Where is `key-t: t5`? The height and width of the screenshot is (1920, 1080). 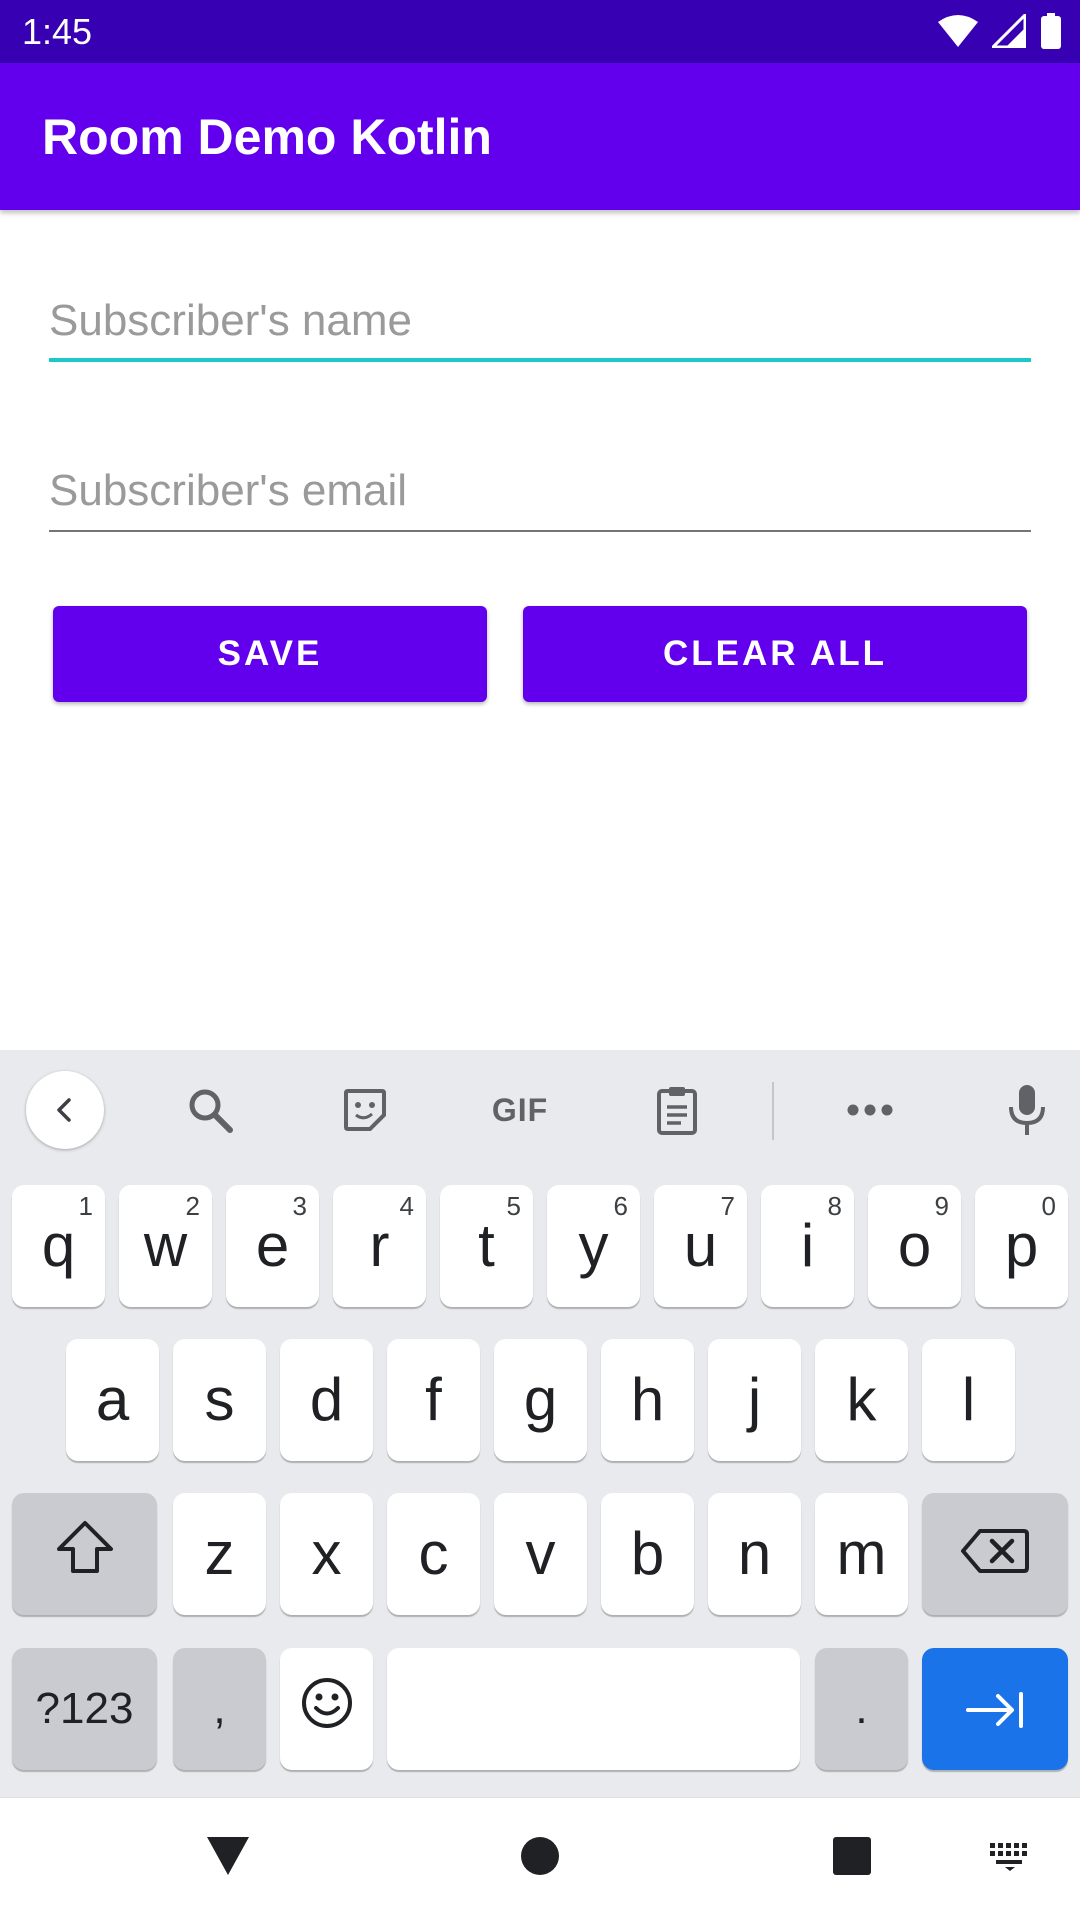
key-t: t5 is located at coordinates (486, 1246).